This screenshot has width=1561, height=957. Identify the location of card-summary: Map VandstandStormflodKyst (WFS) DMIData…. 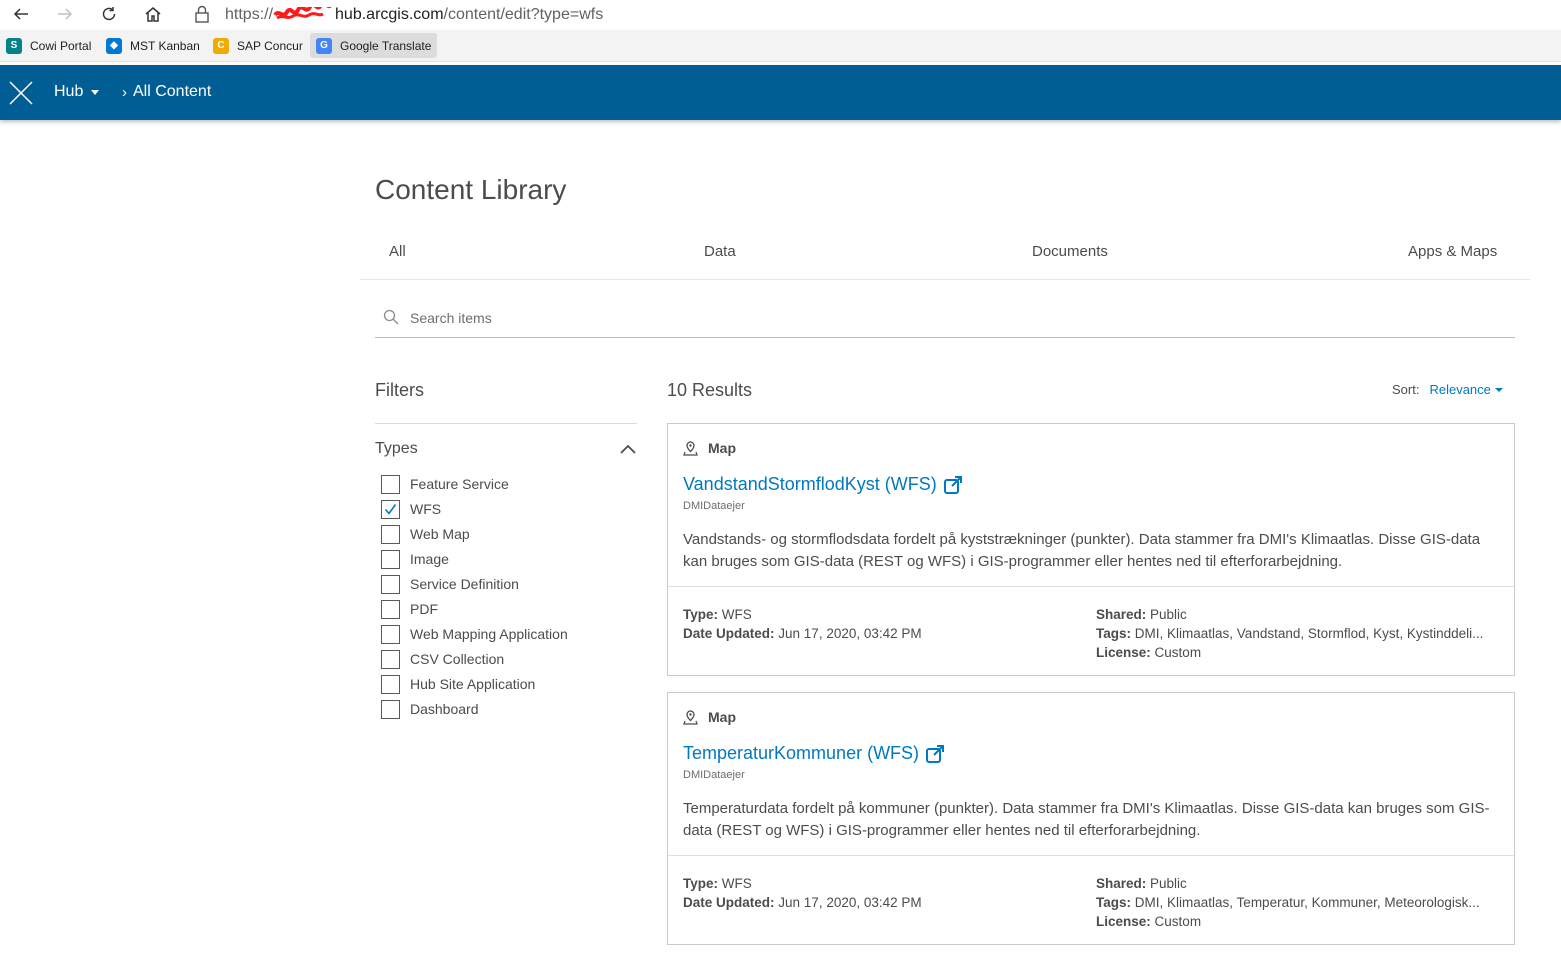
(1091, 505).